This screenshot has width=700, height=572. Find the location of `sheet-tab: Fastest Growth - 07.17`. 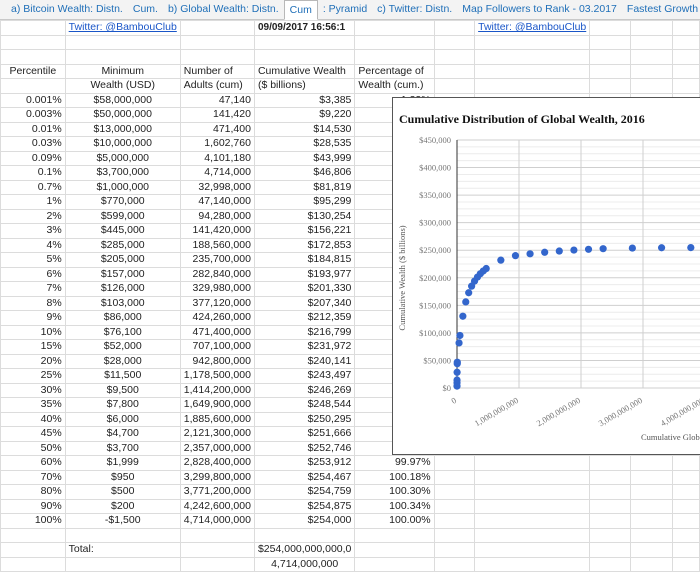

sheet-tab: Fastest Growth - 07.17 is located at coordinates (661, 11).